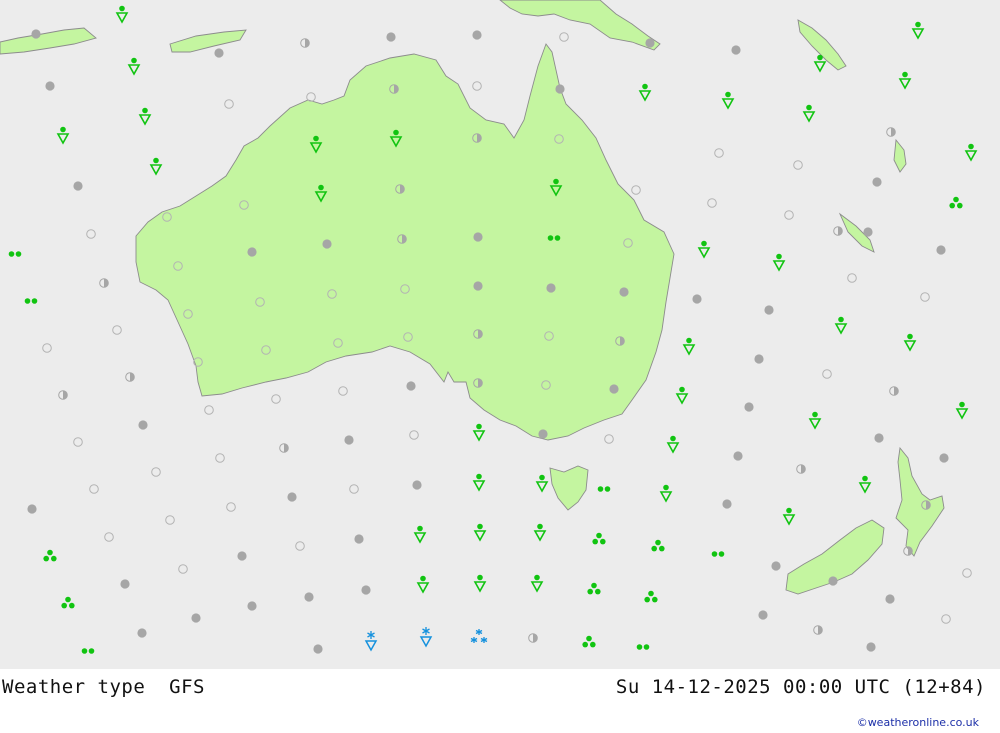 The height and width of the screenshot is (733, 1000). I want to click on valid-datetime: Su 14-12-2025 00:00 UTC (12+84), so click(800, 687).